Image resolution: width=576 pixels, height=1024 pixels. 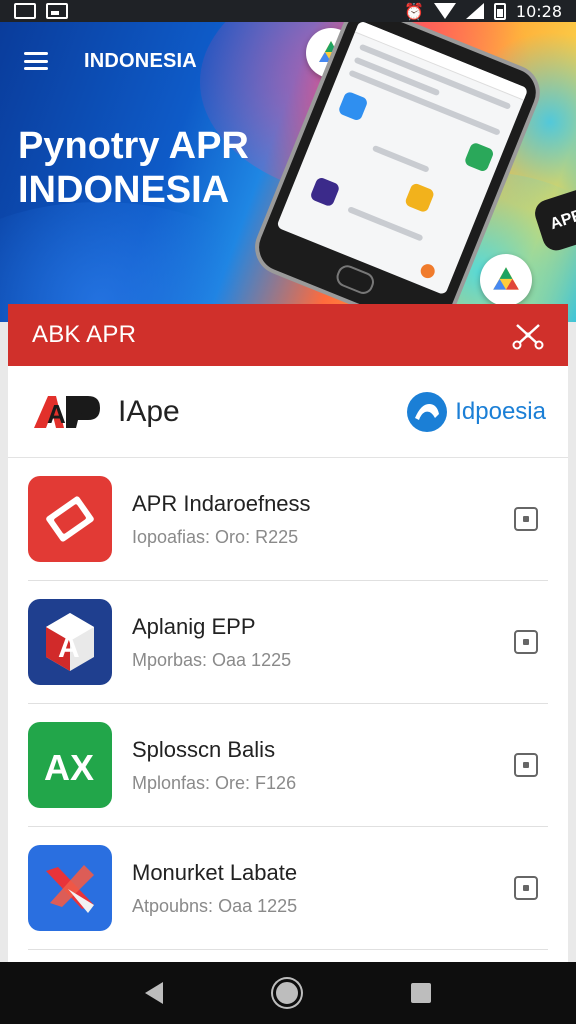 What do you see at coordinates (323, 888) in the screenshot?
I see `app-text: Monurket Labate Atpoubns: Oaa 1225` at bounding box center [323, 888].